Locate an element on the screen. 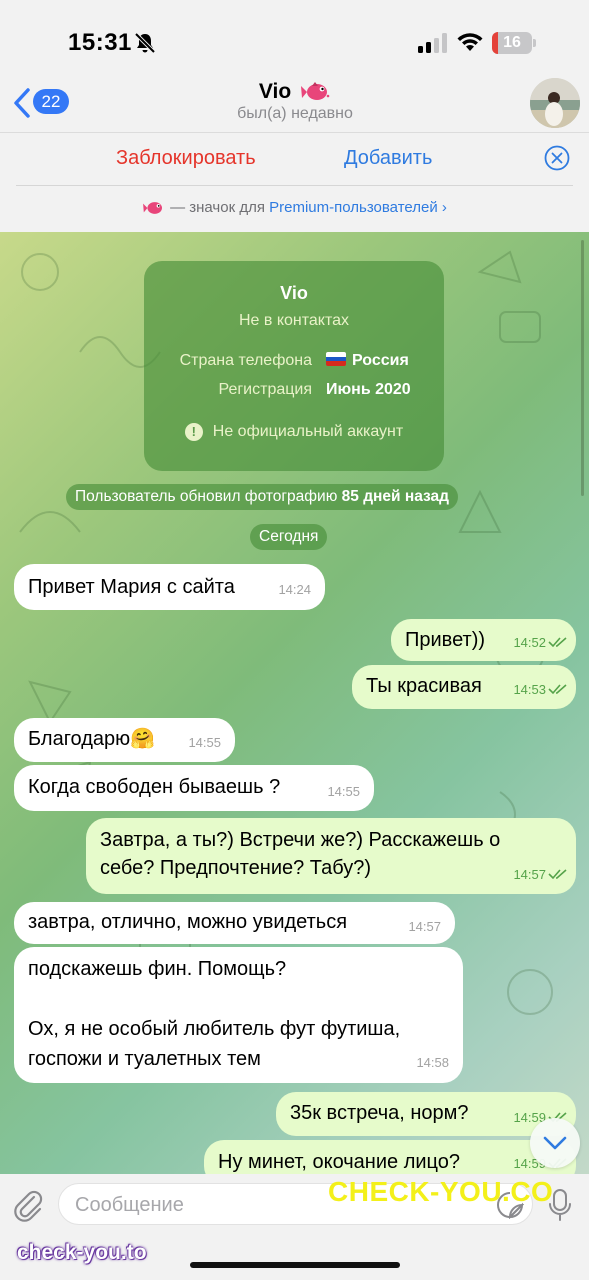 The width and height of the screenshot is (589, 1280). scrollbar is located at coordinates (582, 368).